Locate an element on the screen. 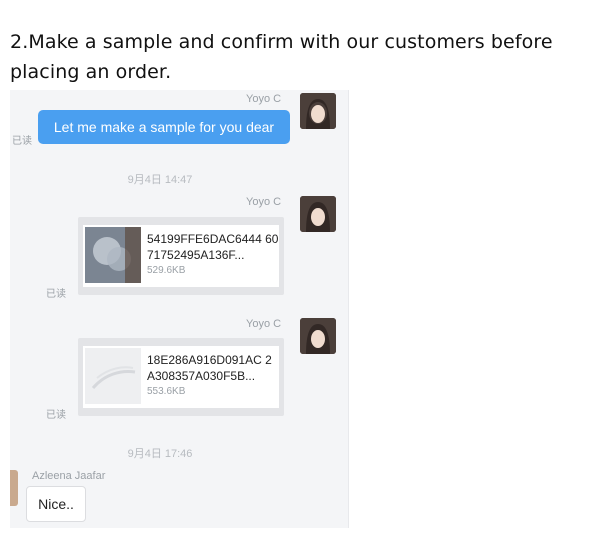 The image size is (600, 538). contact-avatar is located at coordinates (14, 488).